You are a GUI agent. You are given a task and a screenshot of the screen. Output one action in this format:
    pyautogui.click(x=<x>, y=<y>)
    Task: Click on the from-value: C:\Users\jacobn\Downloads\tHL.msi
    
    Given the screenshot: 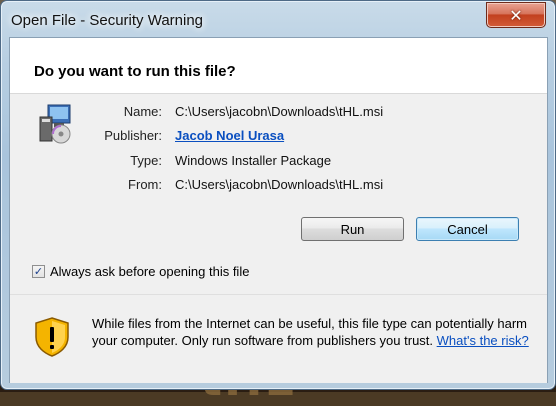 What is the action you would take?
    pyautogui.click(x=279, y=184)
    